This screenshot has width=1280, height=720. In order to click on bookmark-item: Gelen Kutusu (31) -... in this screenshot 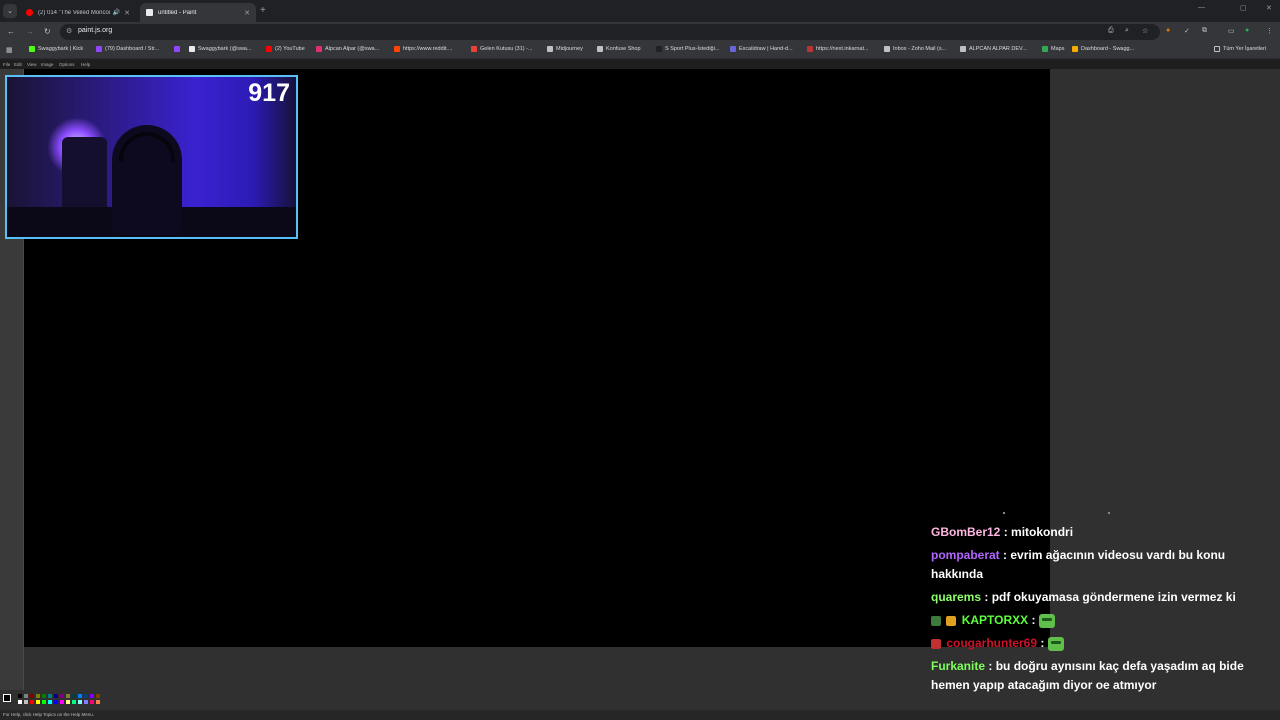, I will do `click(502, 49)`.